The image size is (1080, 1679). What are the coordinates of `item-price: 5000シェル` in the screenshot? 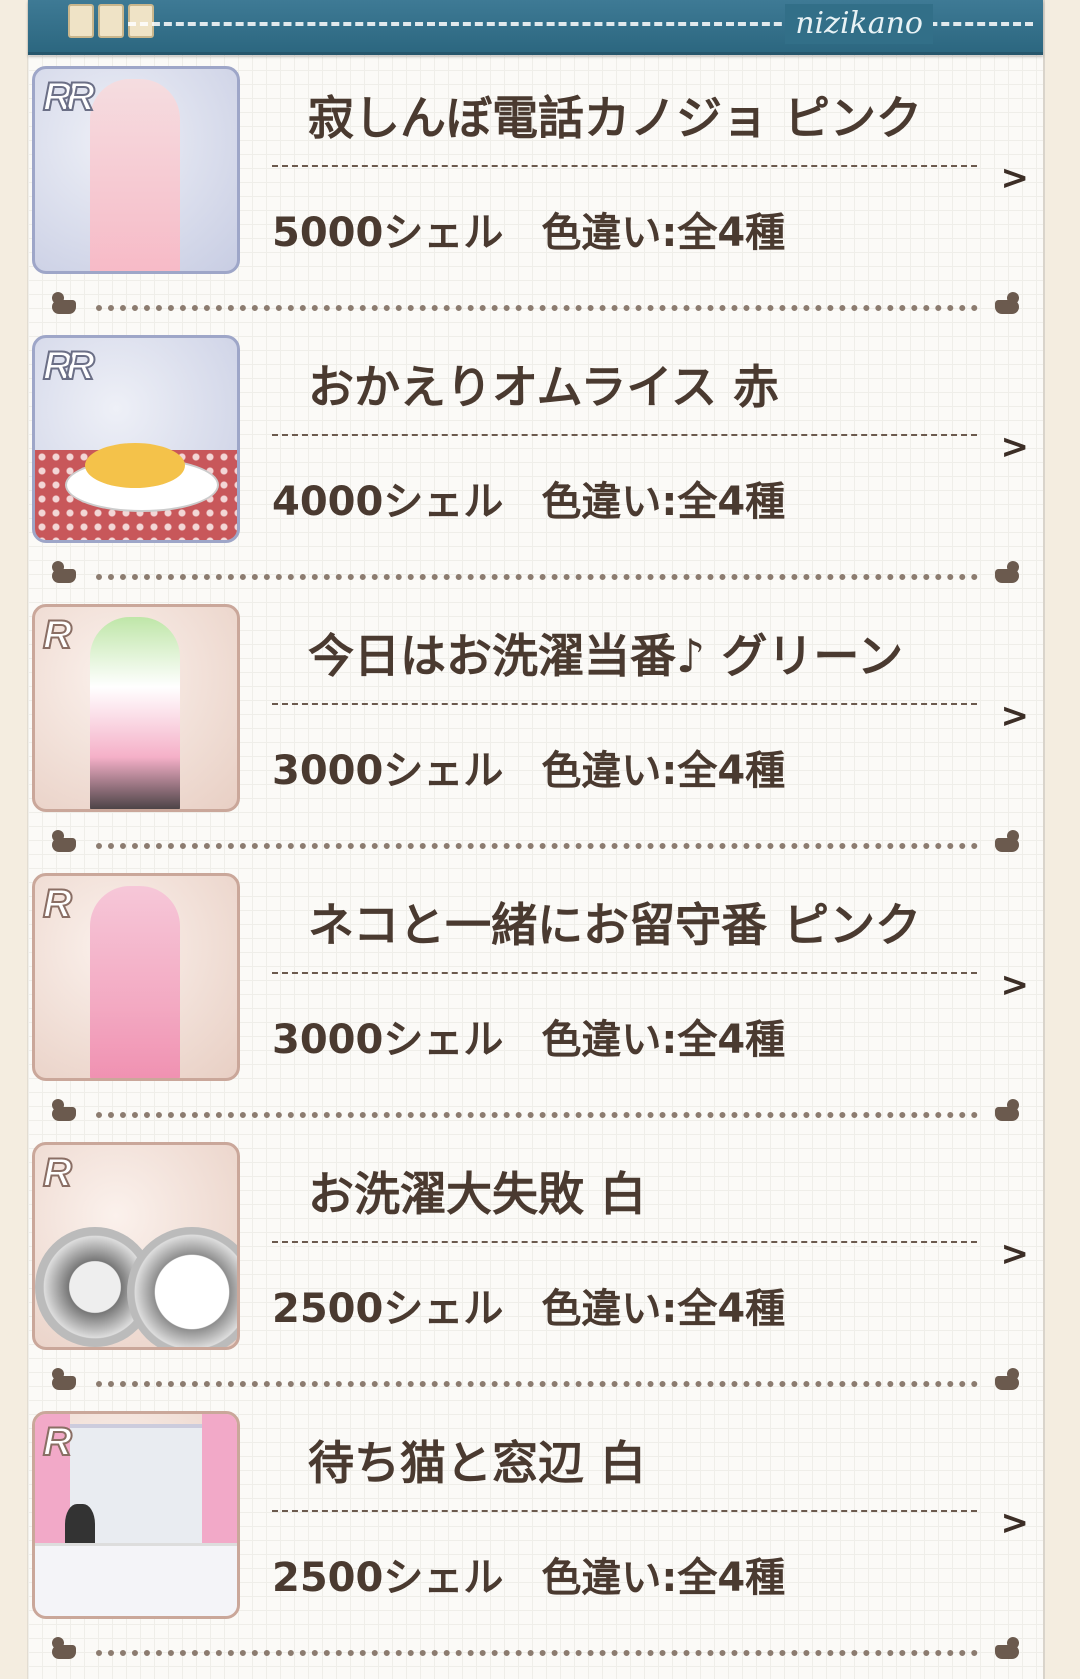 It's located at (388, 233).